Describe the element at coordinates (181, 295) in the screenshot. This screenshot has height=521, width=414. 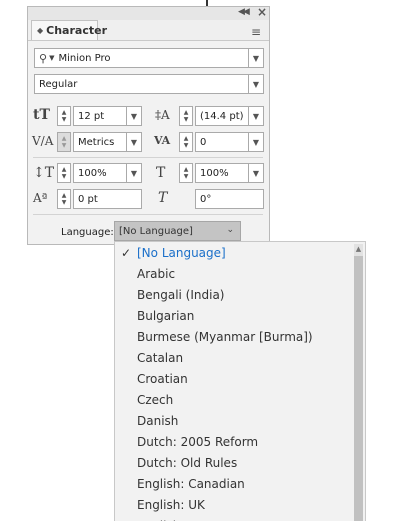
I see `list-item: Bengali (India)` at that location.